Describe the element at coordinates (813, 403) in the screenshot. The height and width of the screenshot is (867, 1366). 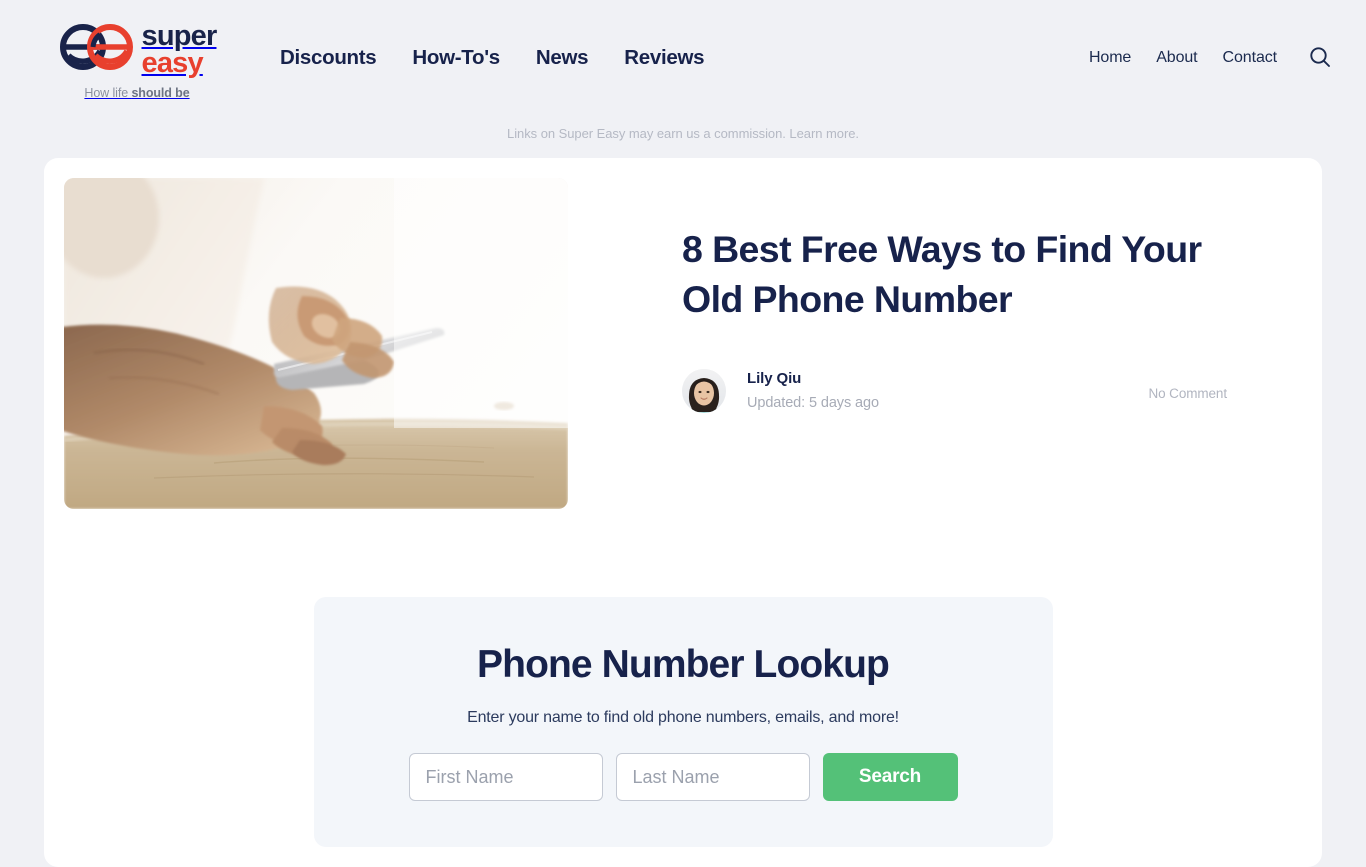
I see `updated-timestamp: Updated: 5 days ago` at that location.